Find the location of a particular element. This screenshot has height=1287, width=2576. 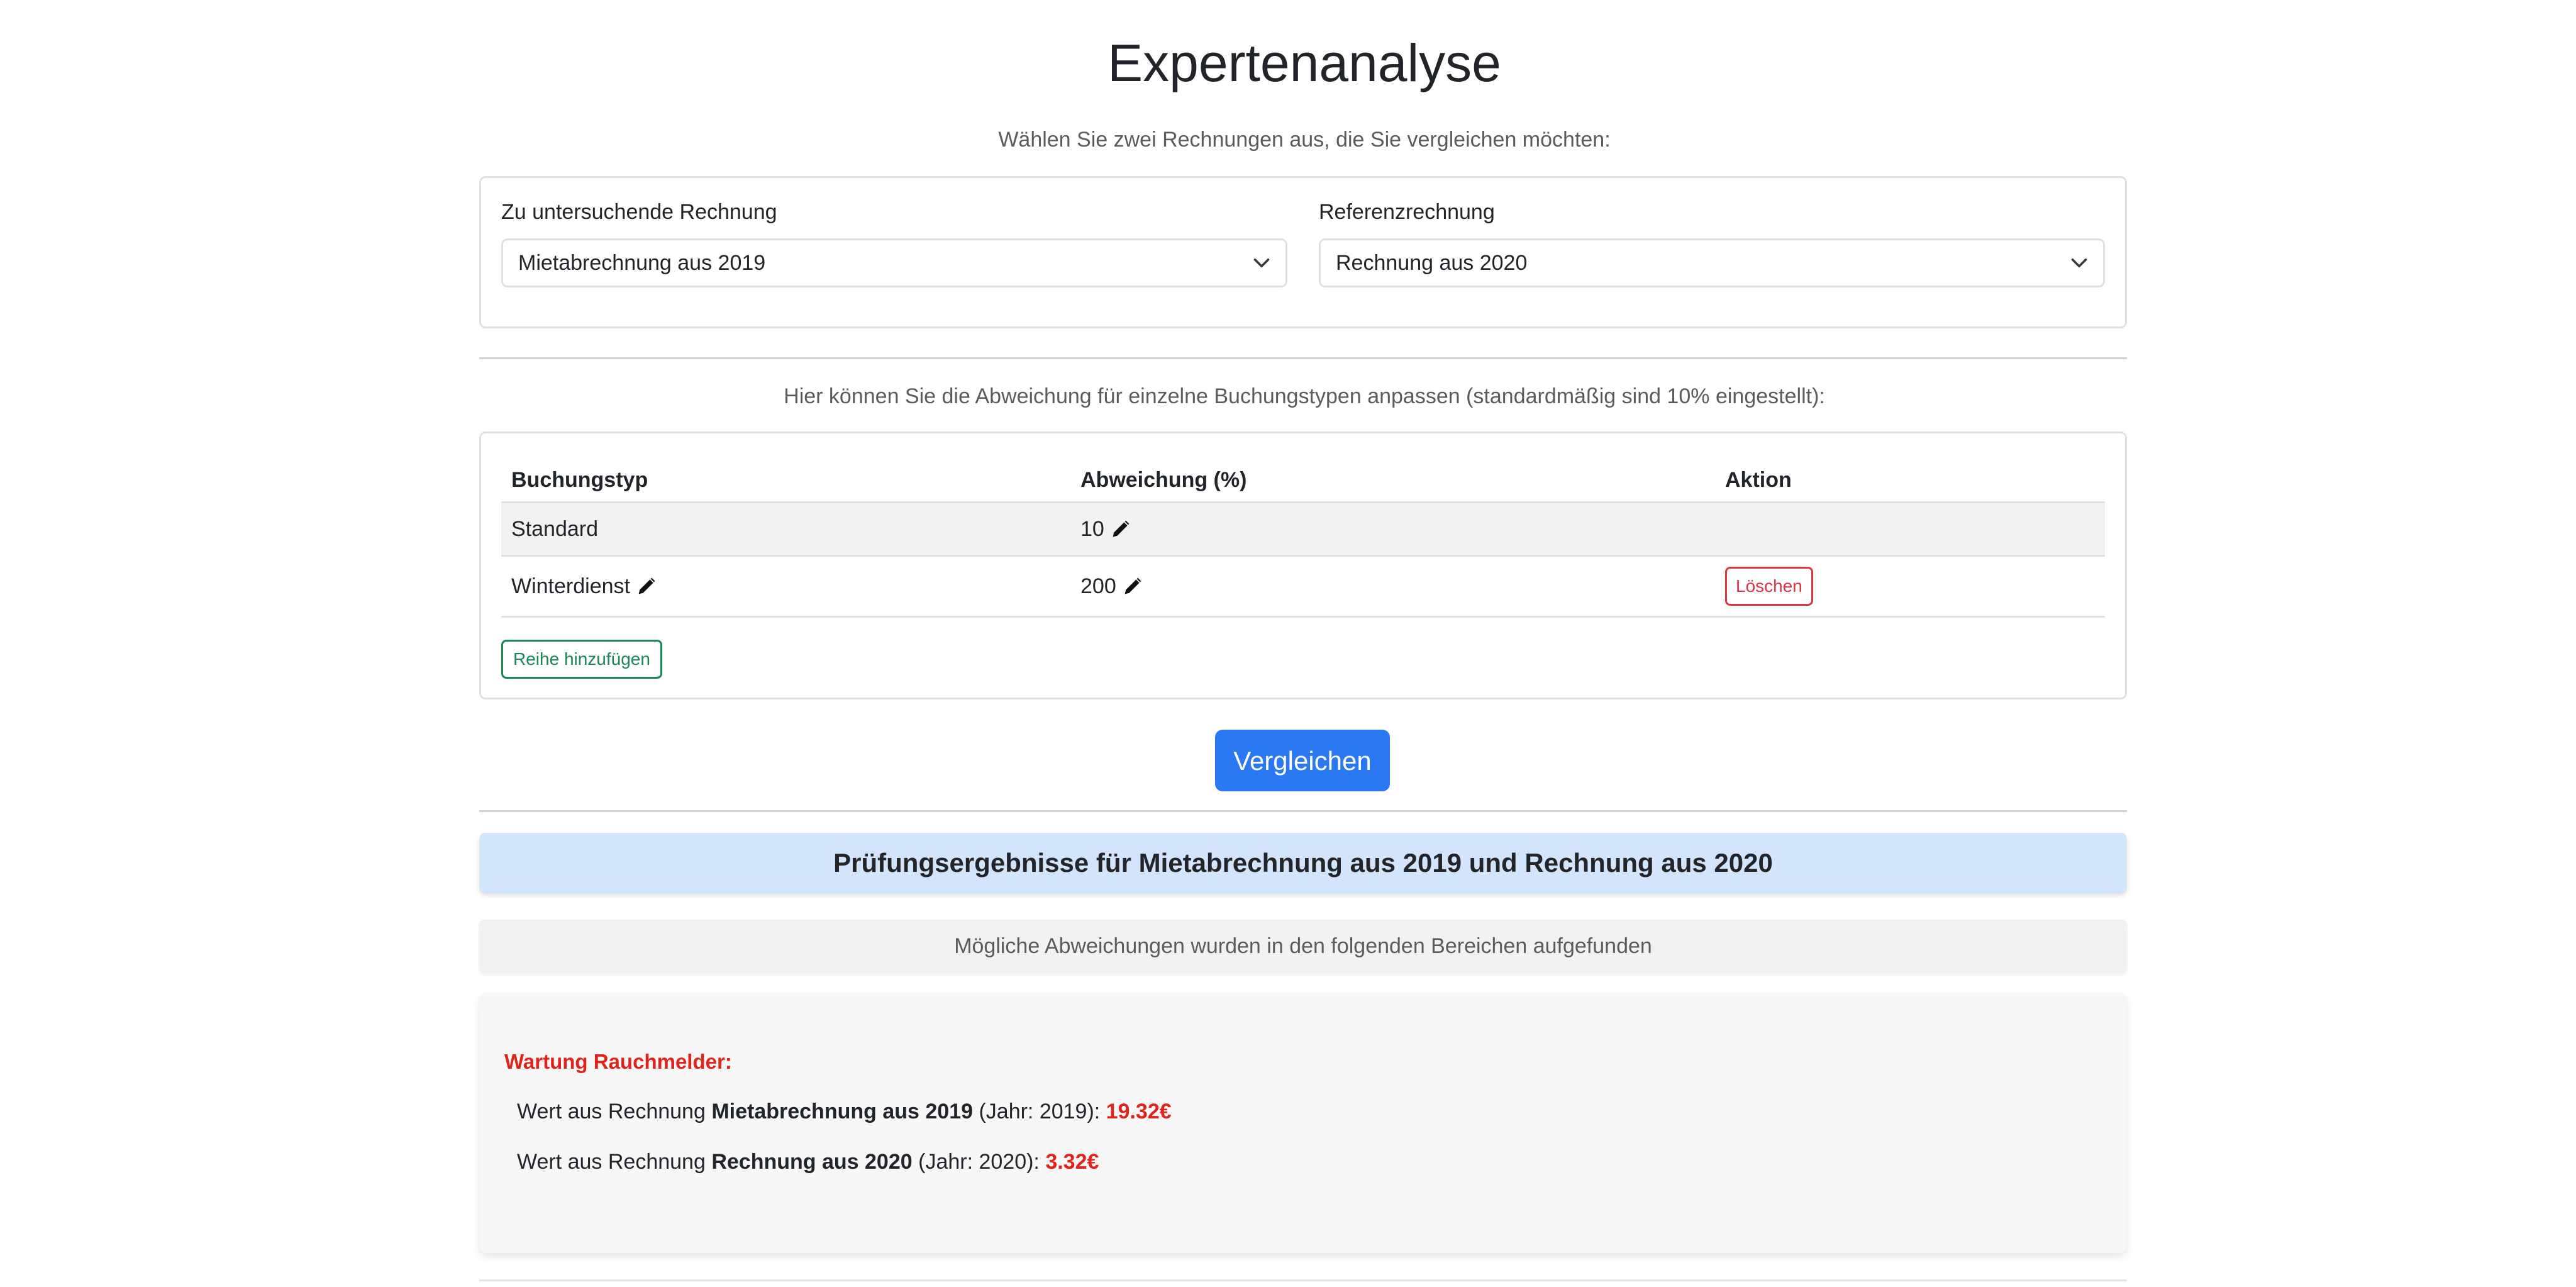

row-type-label: Winterdienst is located at coordinates (570, 586).